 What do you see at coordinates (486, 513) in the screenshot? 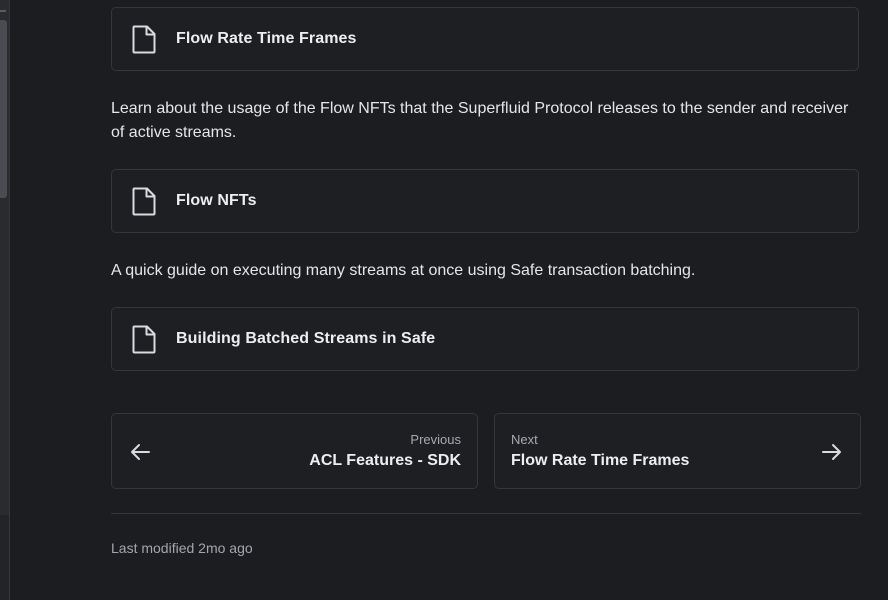
I see `footer-divider` at bounding box center [486, 513].